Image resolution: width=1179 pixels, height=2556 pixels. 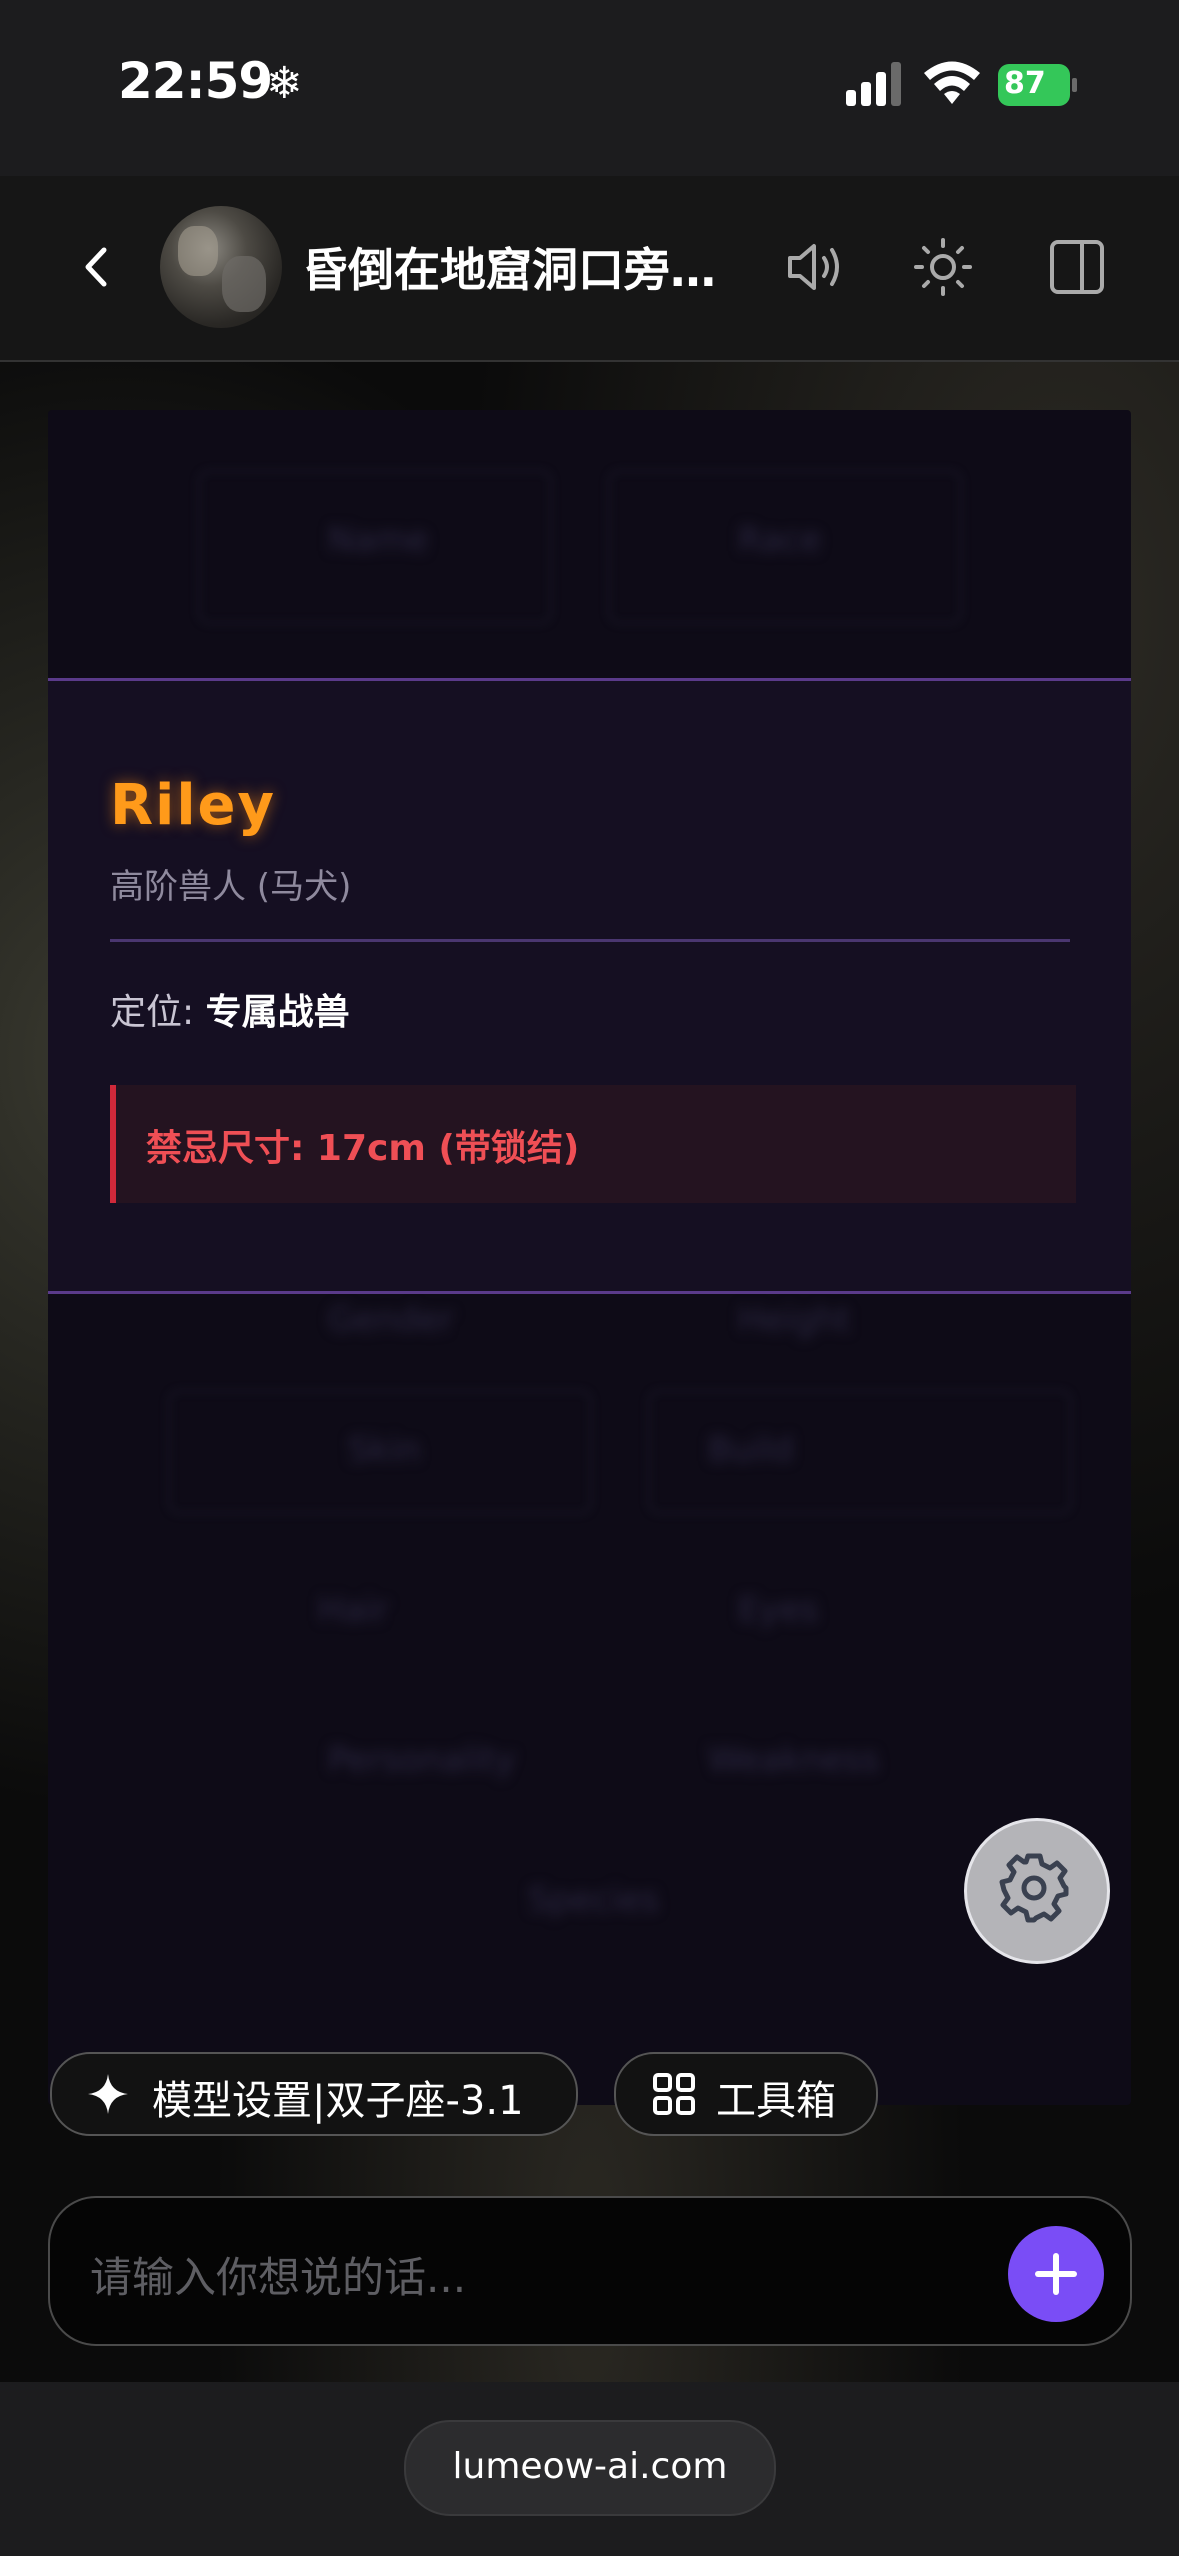 I want to click on snowflake-icon: ❄, so click(x=284, y=83).